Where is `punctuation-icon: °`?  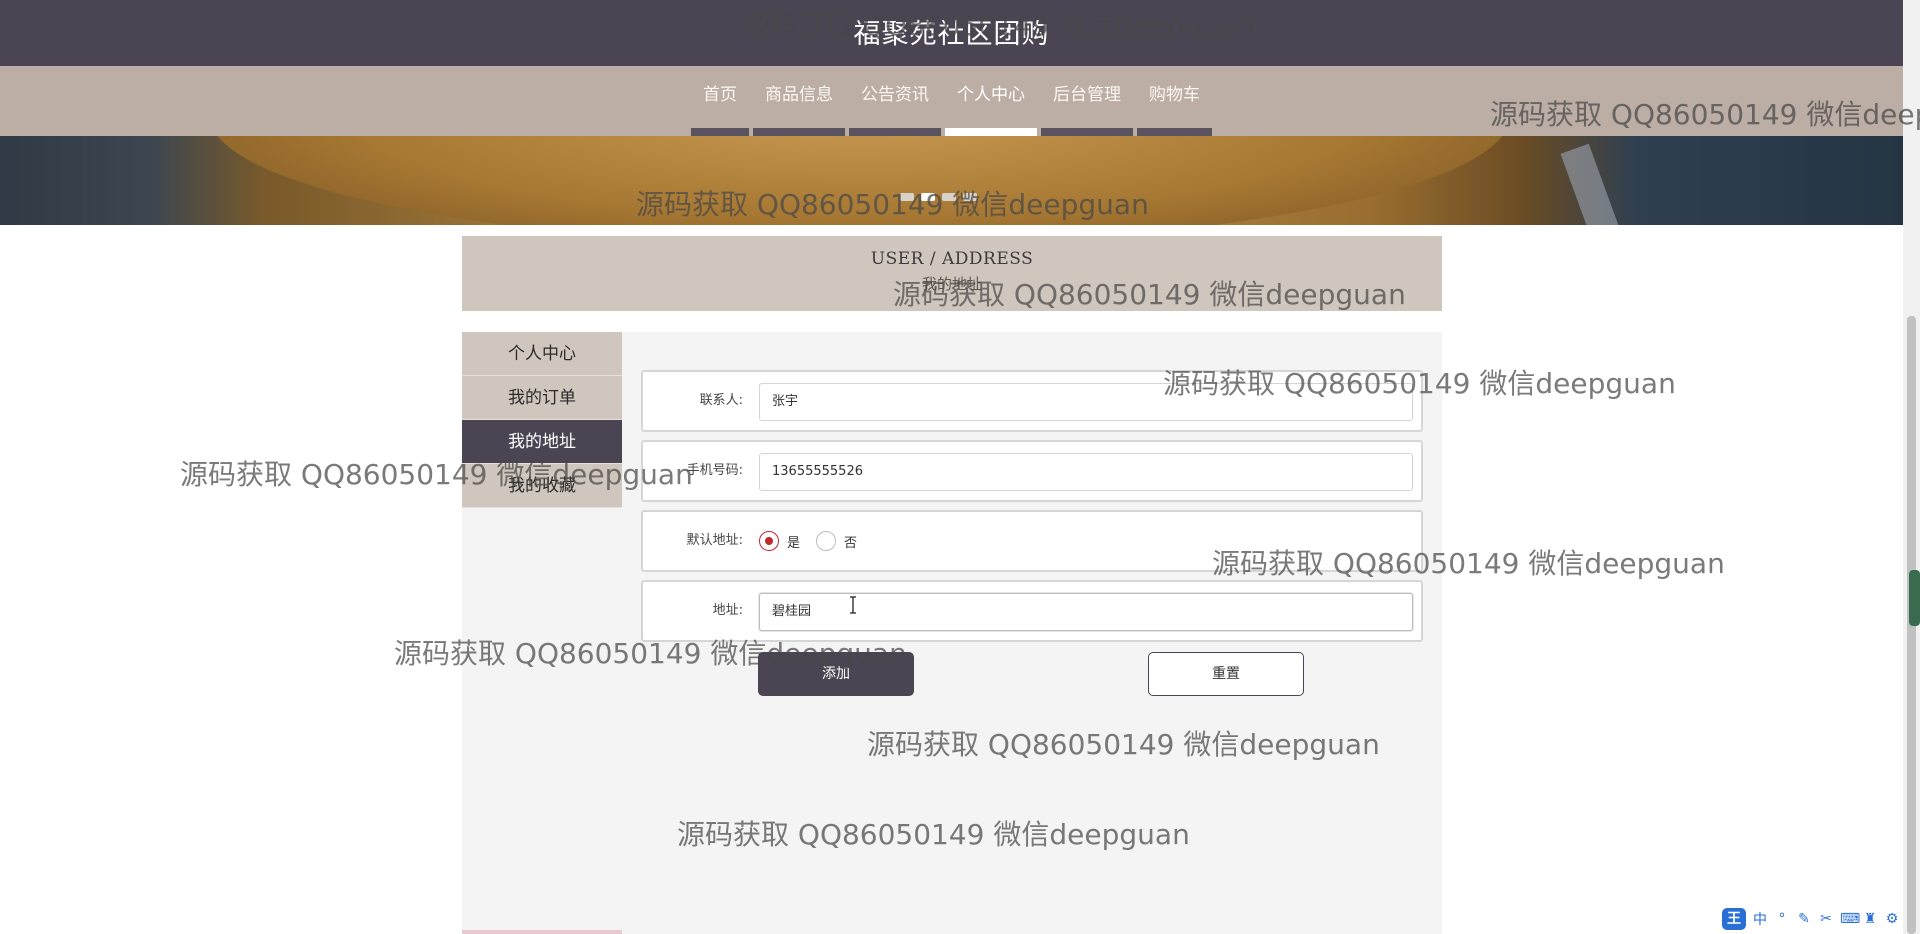 punctuation-icon: ° is located at coordinates (1782, 919).